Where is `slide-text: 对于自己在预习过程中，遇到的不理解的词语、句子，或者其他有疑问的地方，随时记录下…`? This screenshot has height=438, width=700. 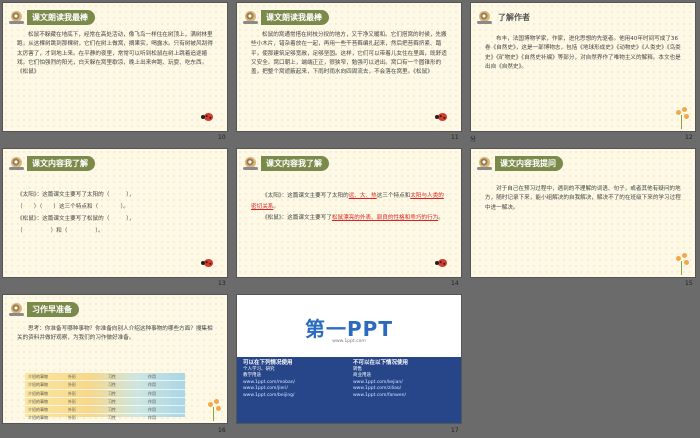 slide-text: 对于自己在预习过程中，遇到的不理解的词语、句子，或者其他有疑问的地方，随时记录下… is located at coordinates (583, 198).